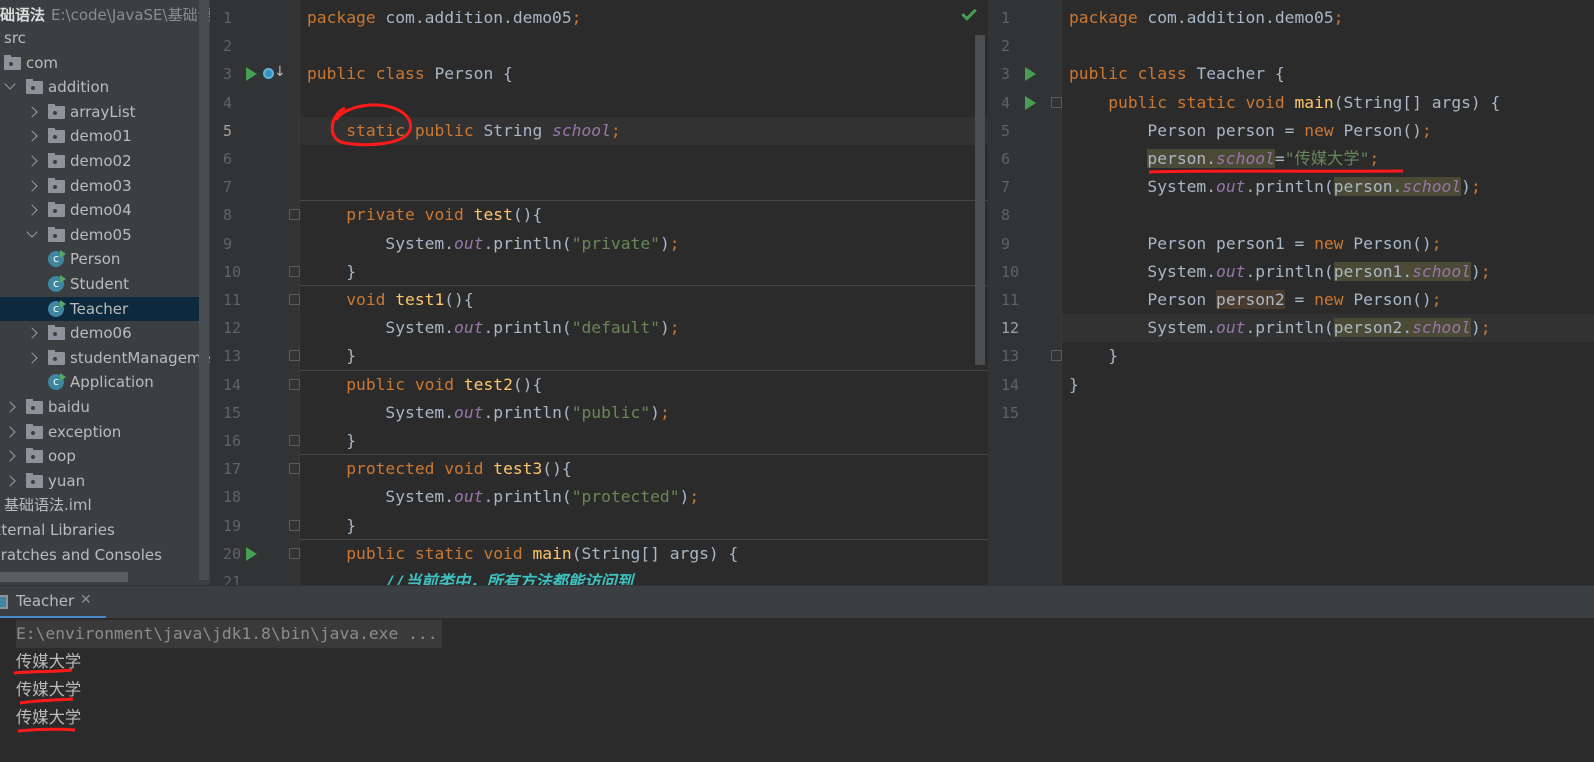 The image size is (1594, 762). Describe the element at coordinates (1026, 131) in the screenshot. I see `line-number: 5` at that location.